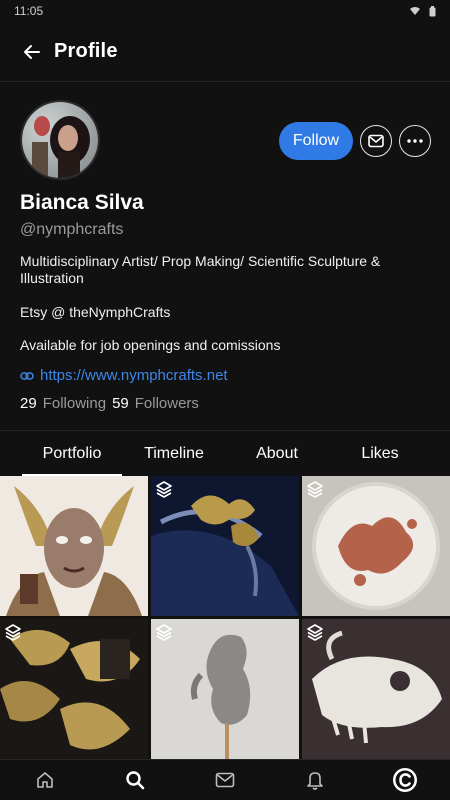  Describe the element at coordinates (29, 11) in the screenshot. I see `status-time: 11:05` at that location.